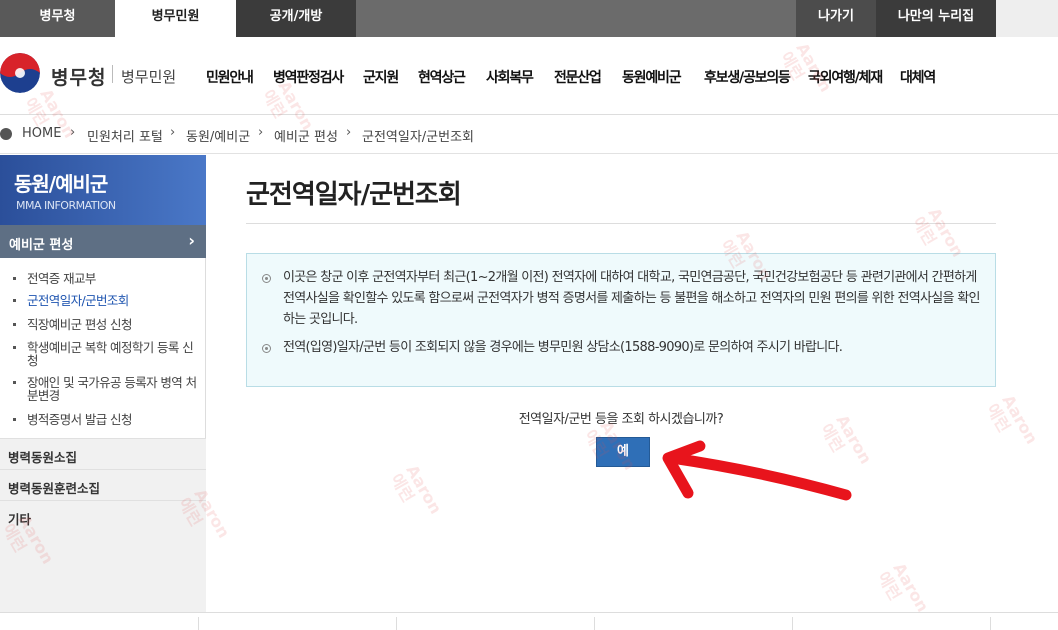 The image size is (1058, 630). I want to click on sidebar-section-label: 병력동원소집, so click(43, 457).